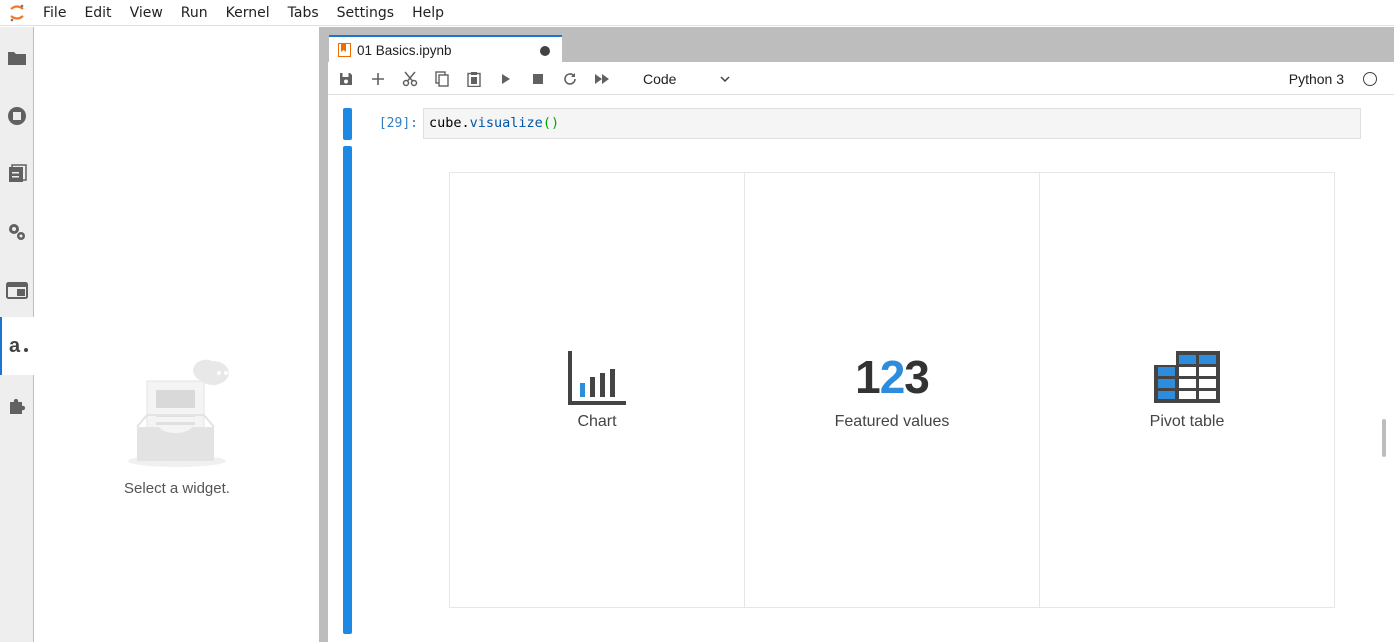  What do you see at coordinates (597, 378) in the screenshot?
I see `chart-icon` at bounding box center [597, 378].